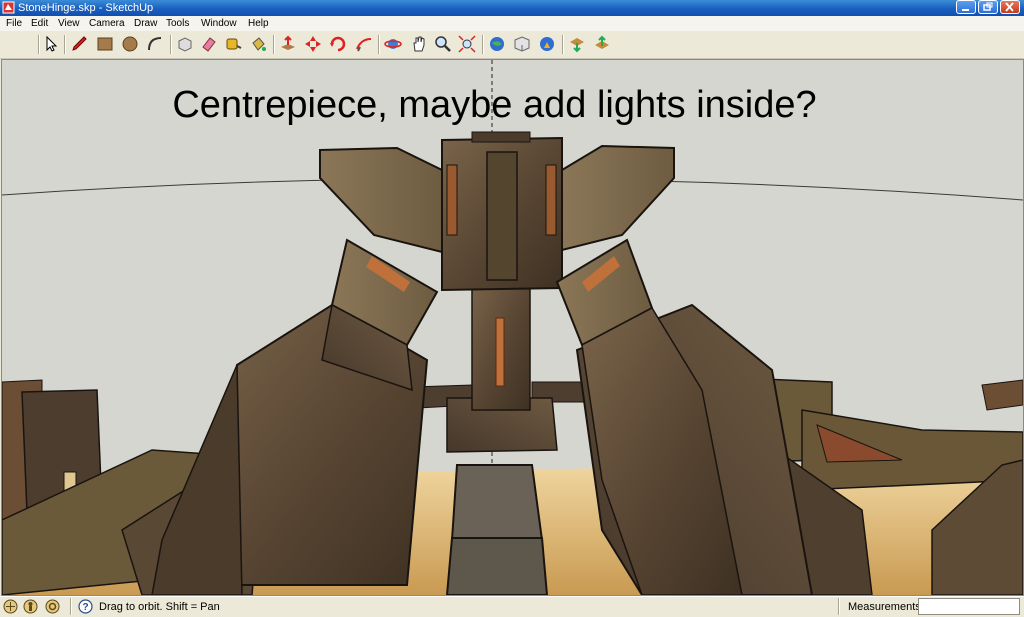  Describe the element at coordinates (258, 44) in the screenshot. I see `paint-bucket-icon` at that location.